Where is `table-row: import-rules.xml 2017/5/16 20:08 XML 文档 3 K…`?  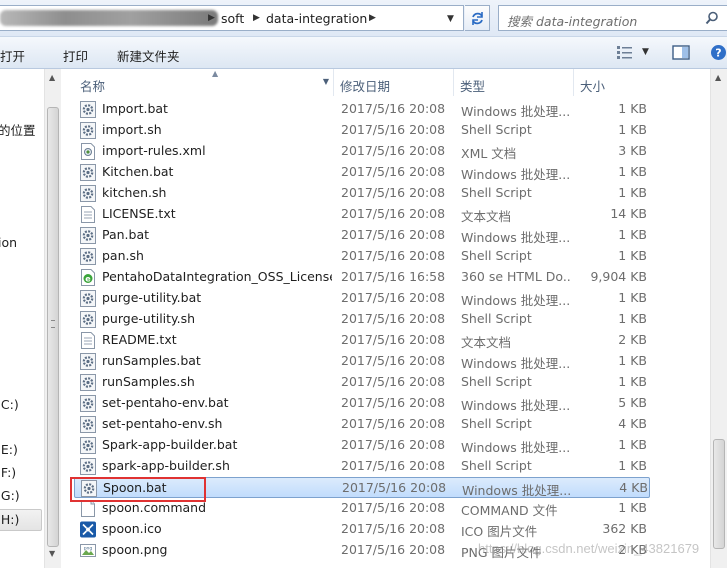
table-row: import-rules.xml 2017/5/16 20:08 XML 文档 3 K… is located at coordinates (362, 151).